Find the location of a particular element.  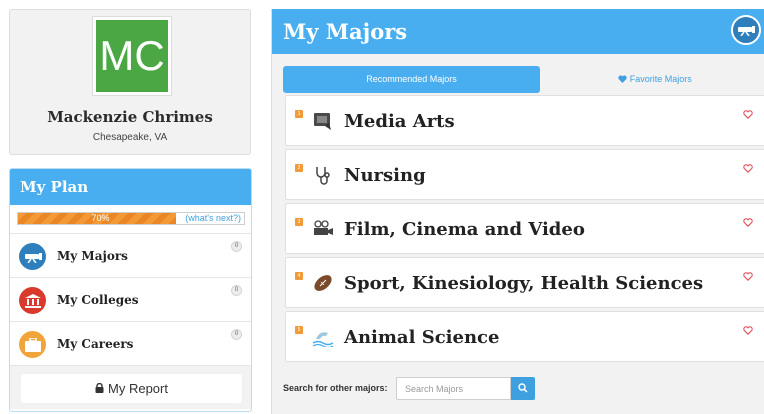

plan-item-label: My Majors is located at coordinates (92, 256).